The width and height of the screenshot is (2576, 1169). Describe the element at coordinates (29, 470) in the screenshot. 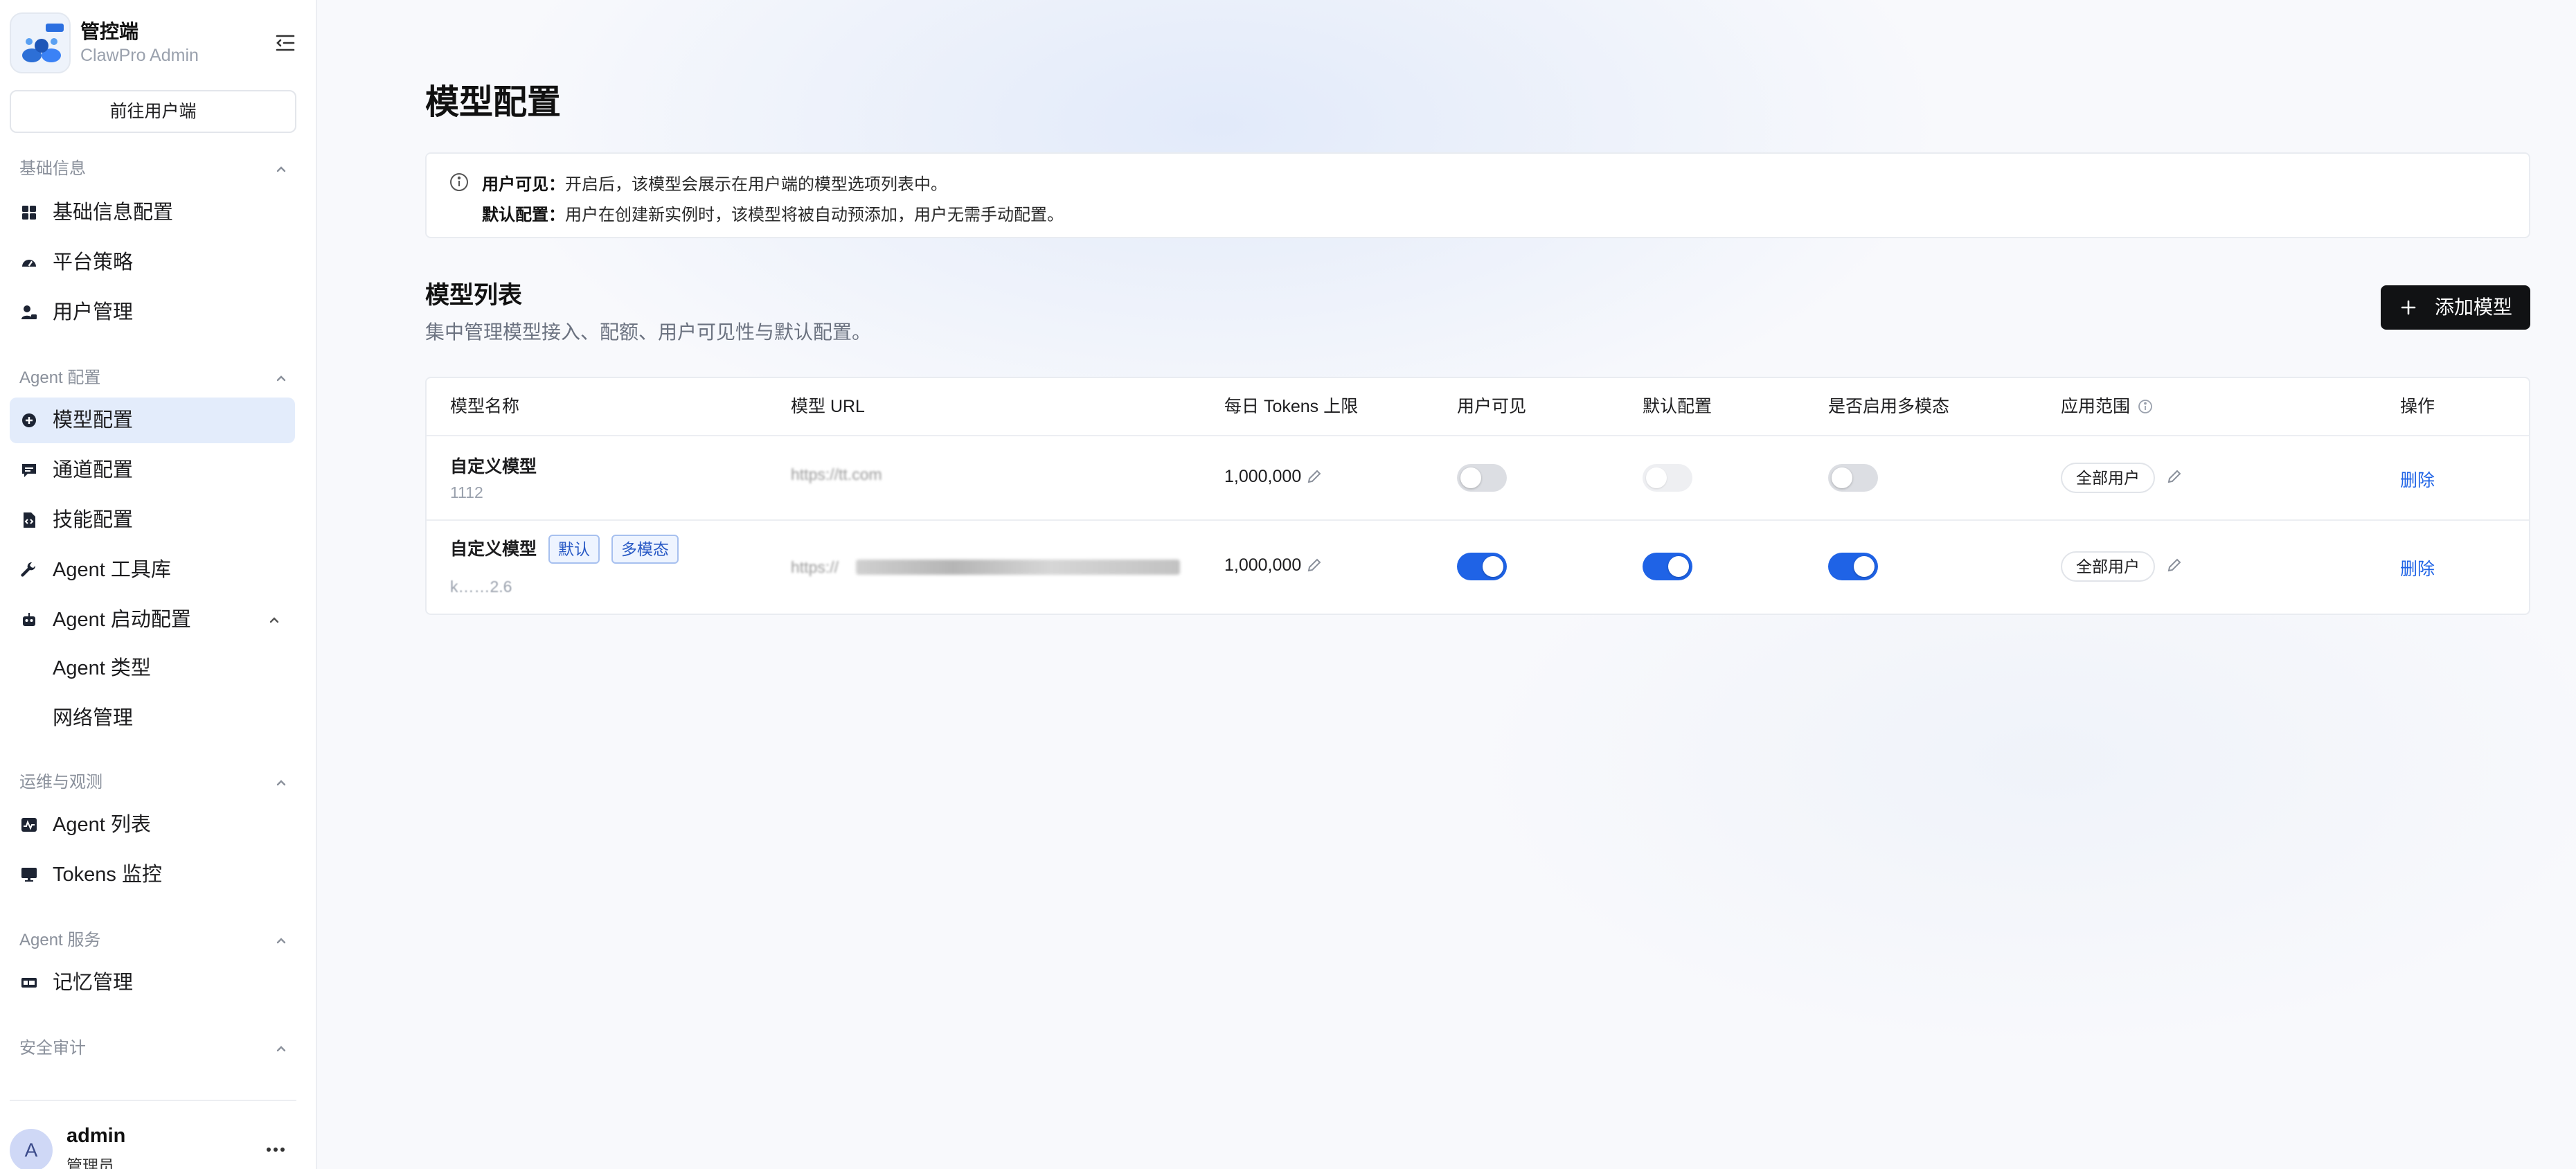

I see `message-icon` at that location.